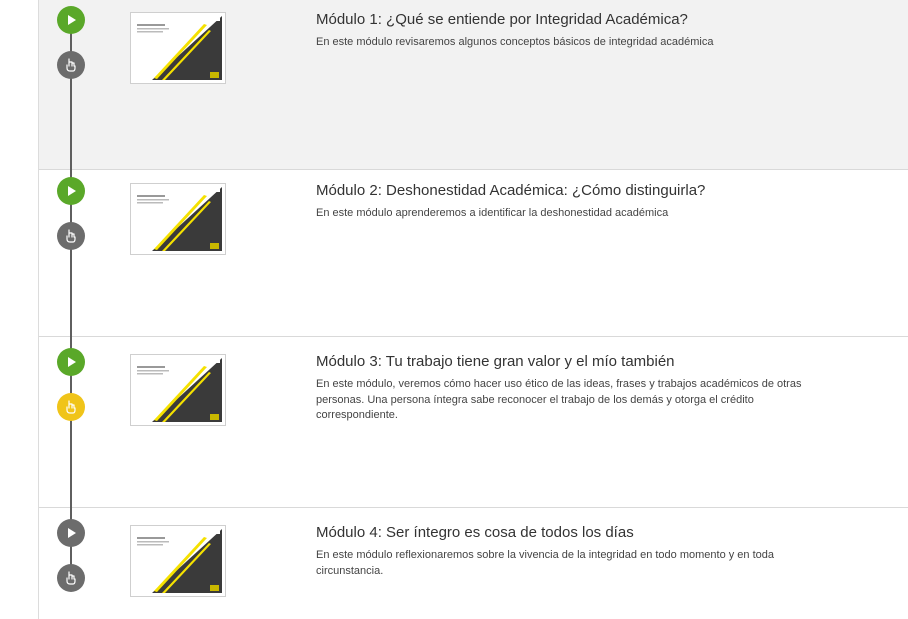 This screenshot has width=908, height=619. I want to click on timeline-connector, so click(71, 300).